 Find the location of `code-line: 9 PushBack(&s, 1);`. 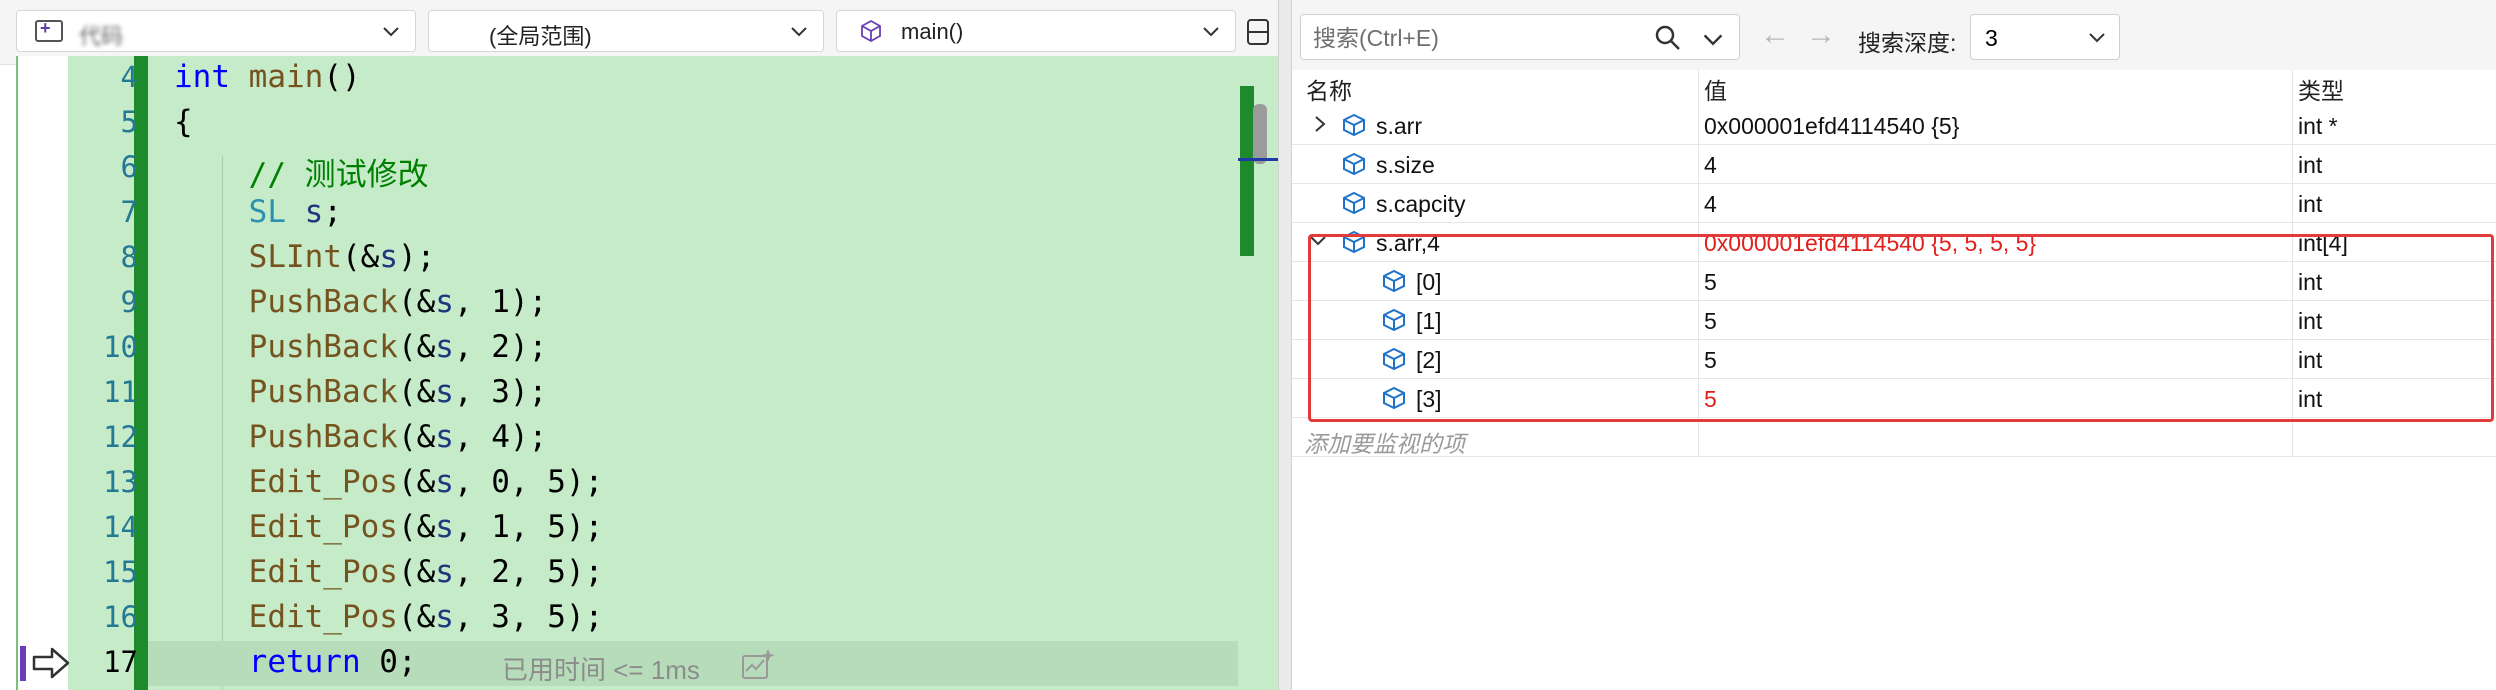

code-line: 9 PushBack(&s, 1); is located at coordinates (627, 303).